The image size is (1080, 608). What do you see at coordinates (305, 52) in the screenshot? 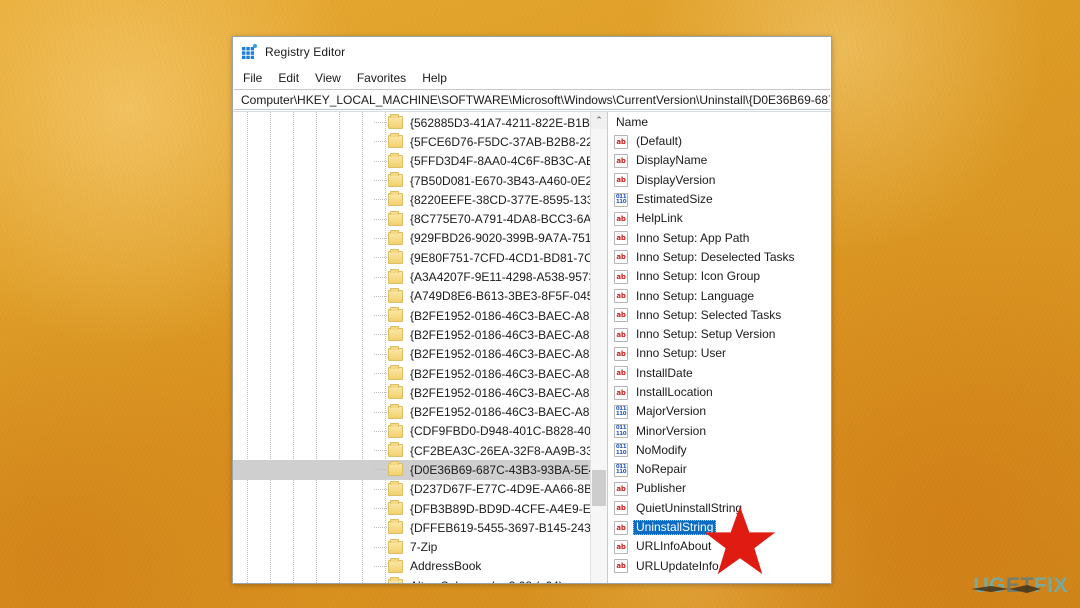
I see `window-title: Registry Editor` at bounding box center [305, 52].